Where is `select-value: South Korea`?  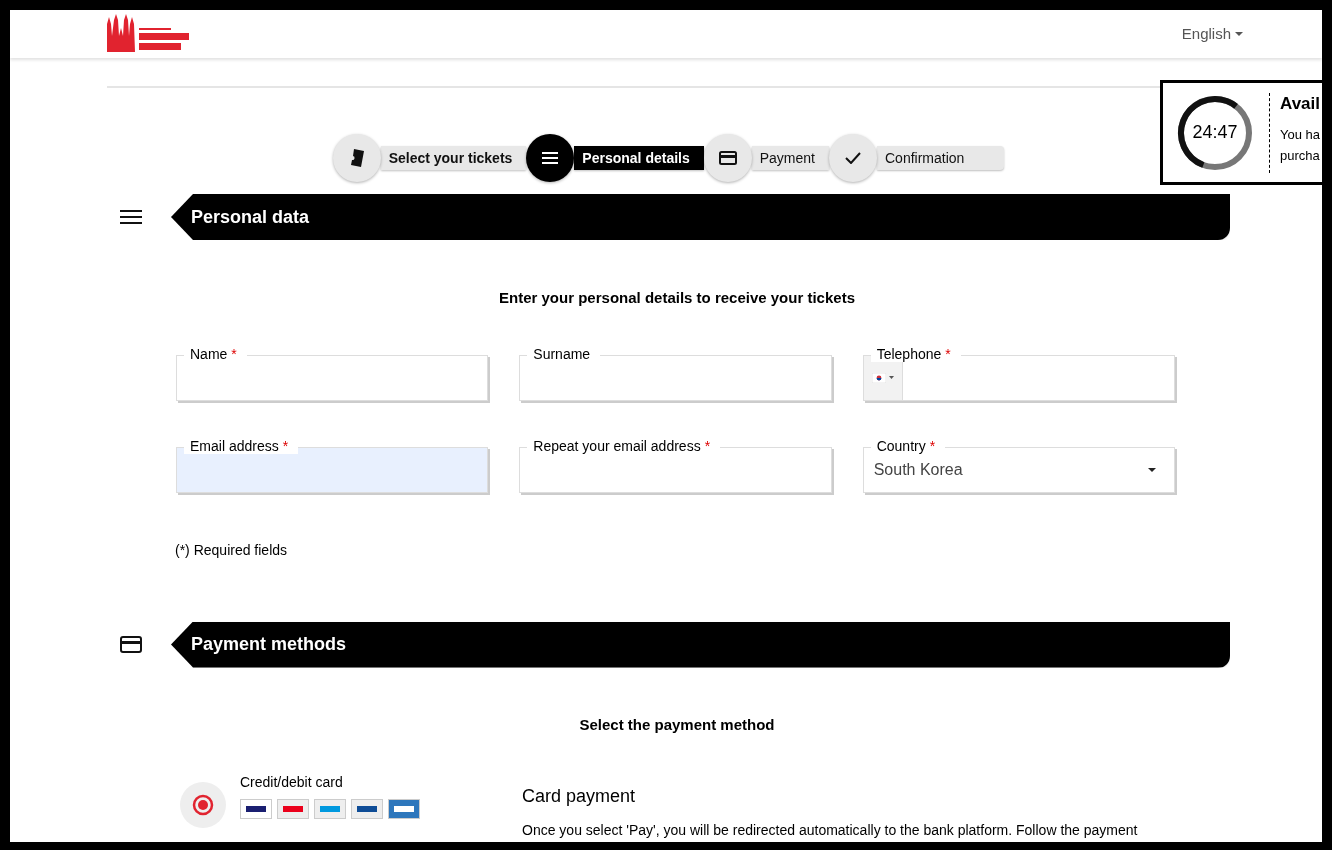
select-value: South Korea is located at coordinates (918, 469).